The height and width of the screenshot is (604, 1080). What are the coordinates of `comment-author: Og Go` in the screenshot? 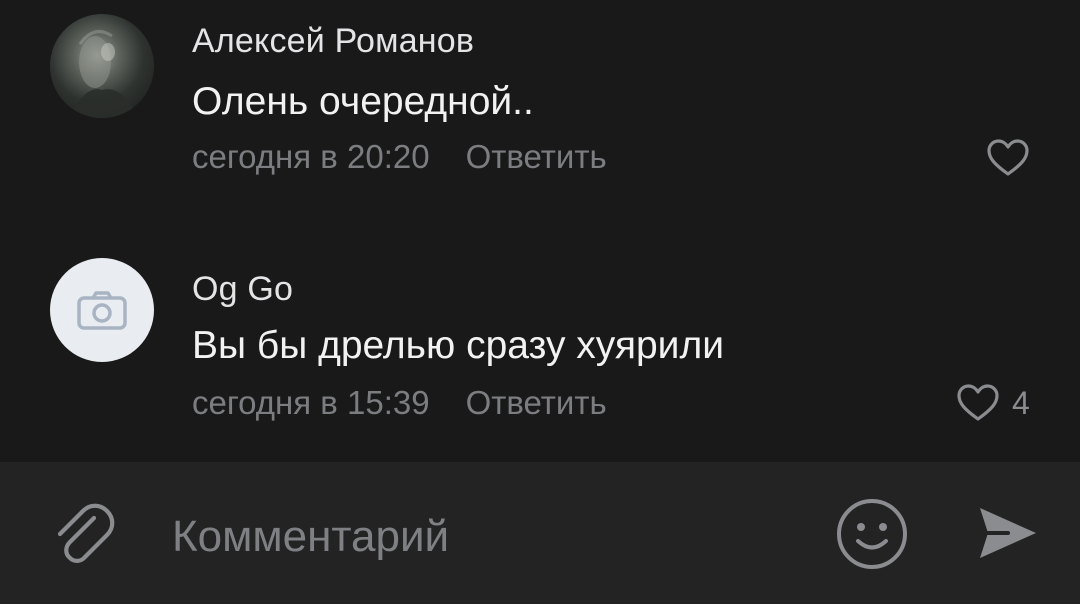 It's located at (242, 289).